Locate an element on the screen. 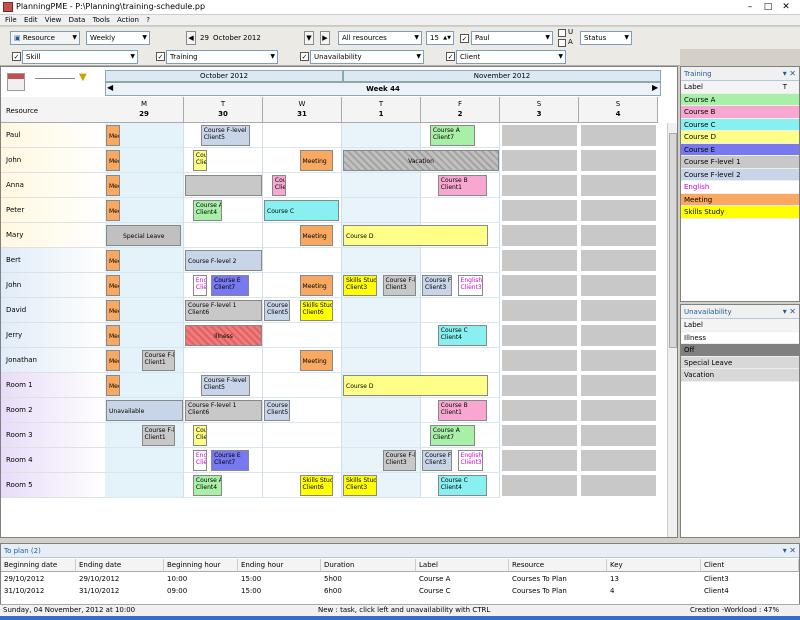 The image size is (800, 620). resource-row-label: Bert is located at coordinates (53, 260).